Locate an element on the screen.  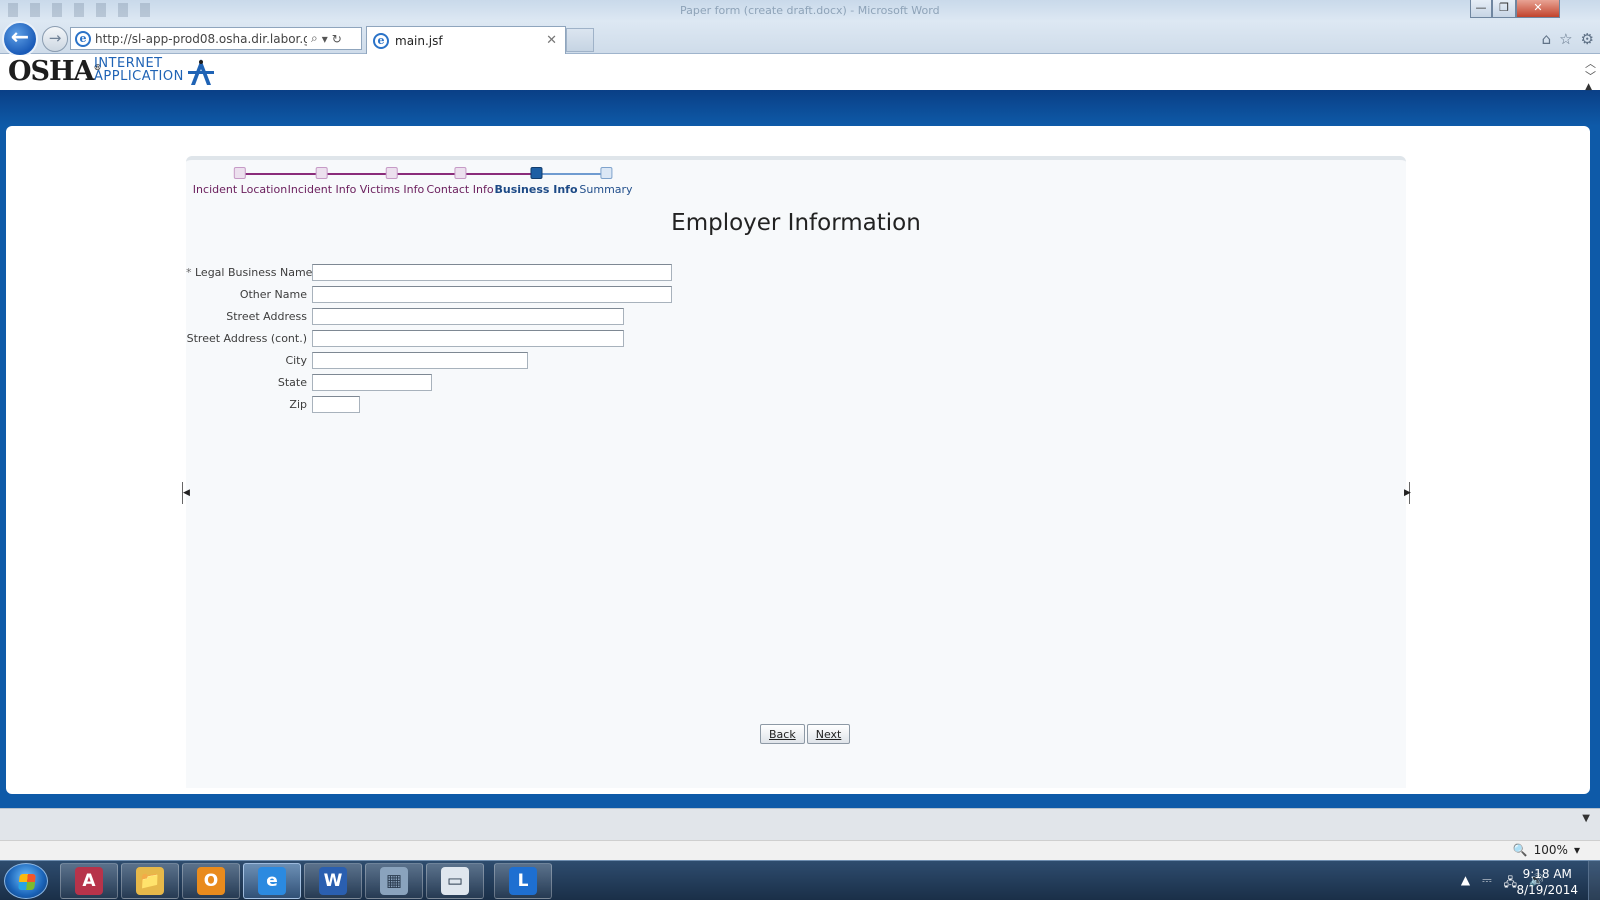
home-icon: ⌂ is located at coordinates (1547, 39).